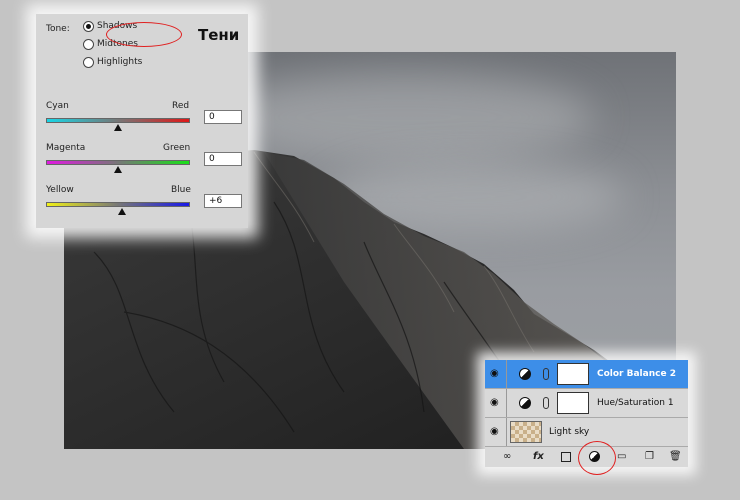  I want to click on midtones-radio, so click(88, 44).